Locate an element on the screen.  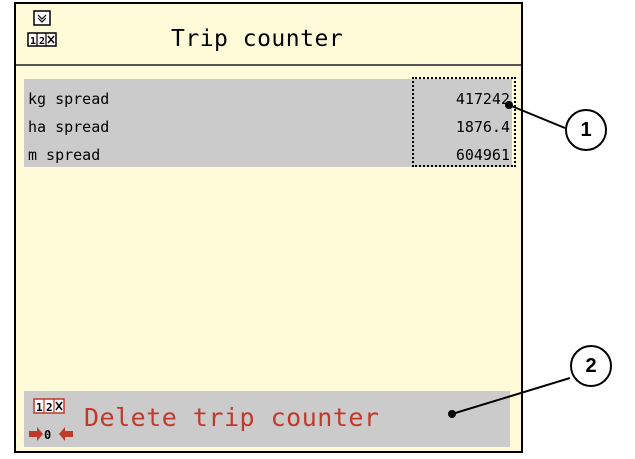
reset-counter-icon: 1 2 0 is located at coordinates (51, 420).